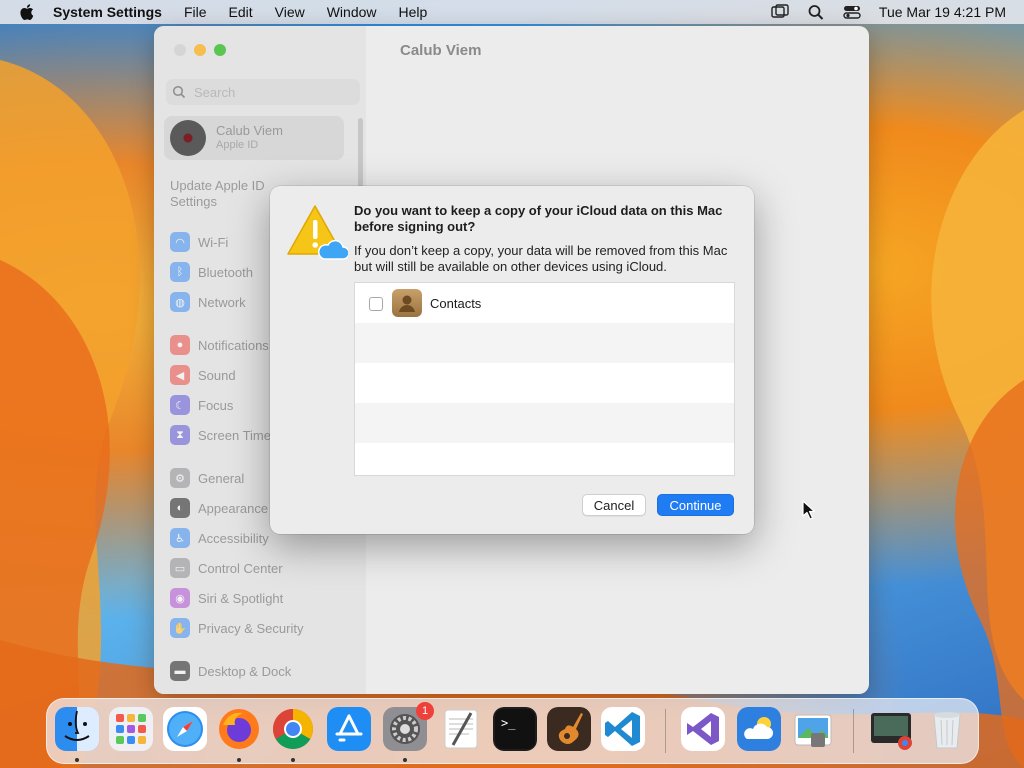 This screenshot has height=768, width=1024. What do you see at coordinates (813, 729) in the screenshot?
I see `preview-icon` at bounding box center [813, 729].